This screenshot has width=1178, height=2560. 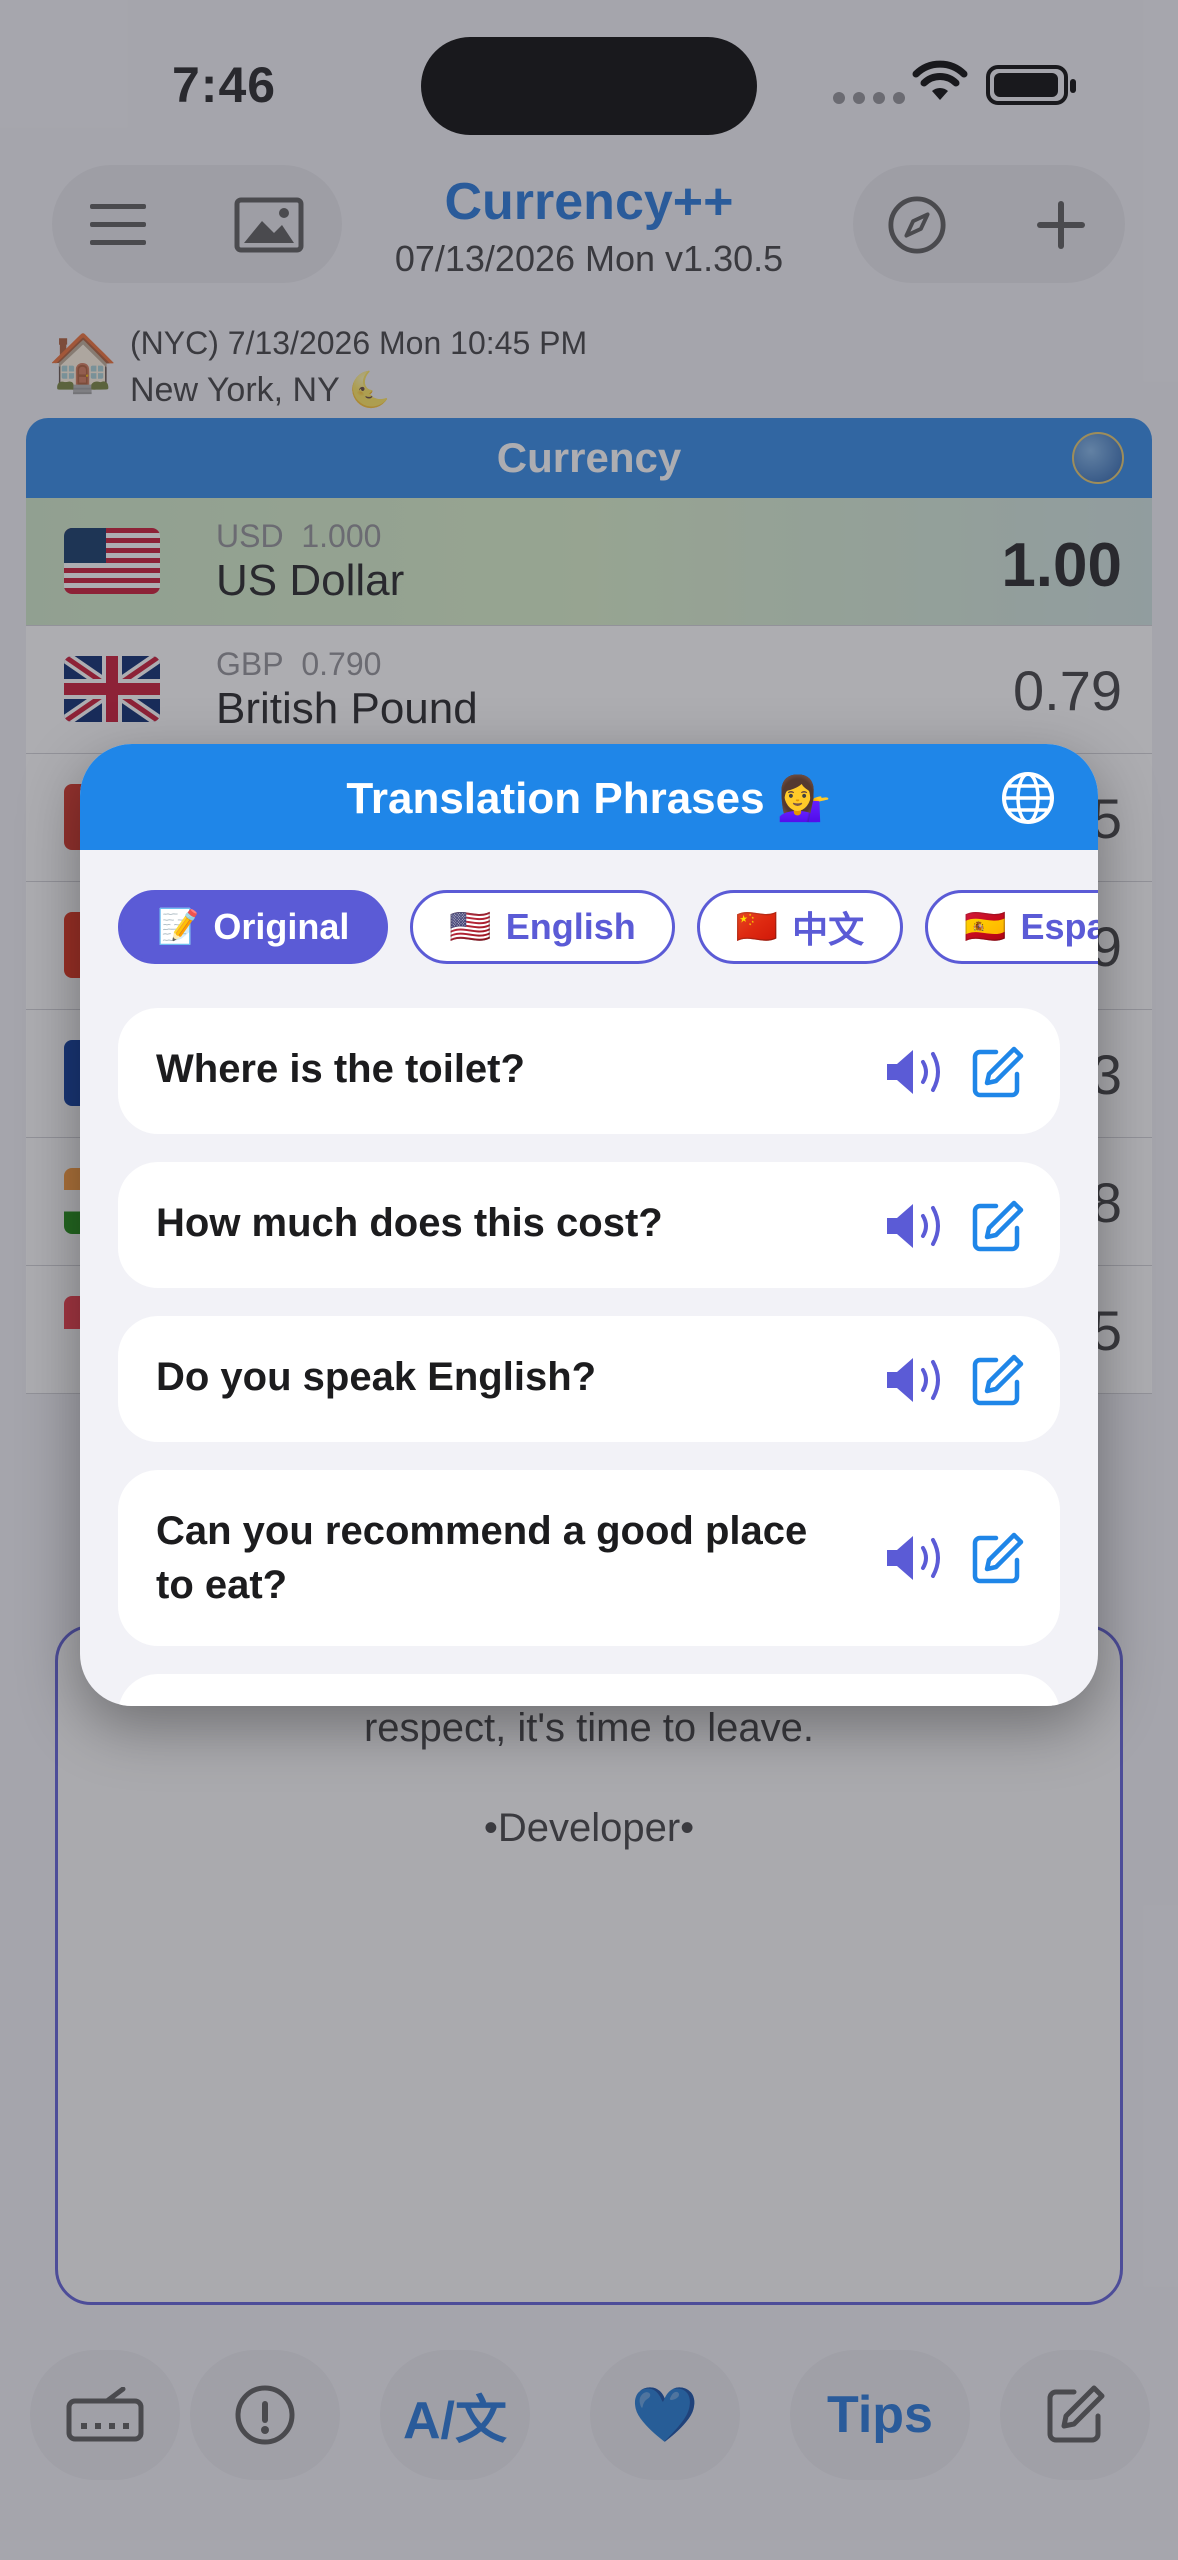 I want to click on phrase-card: Can you recommend a good place to eat?, so click(x=589, y=1558).